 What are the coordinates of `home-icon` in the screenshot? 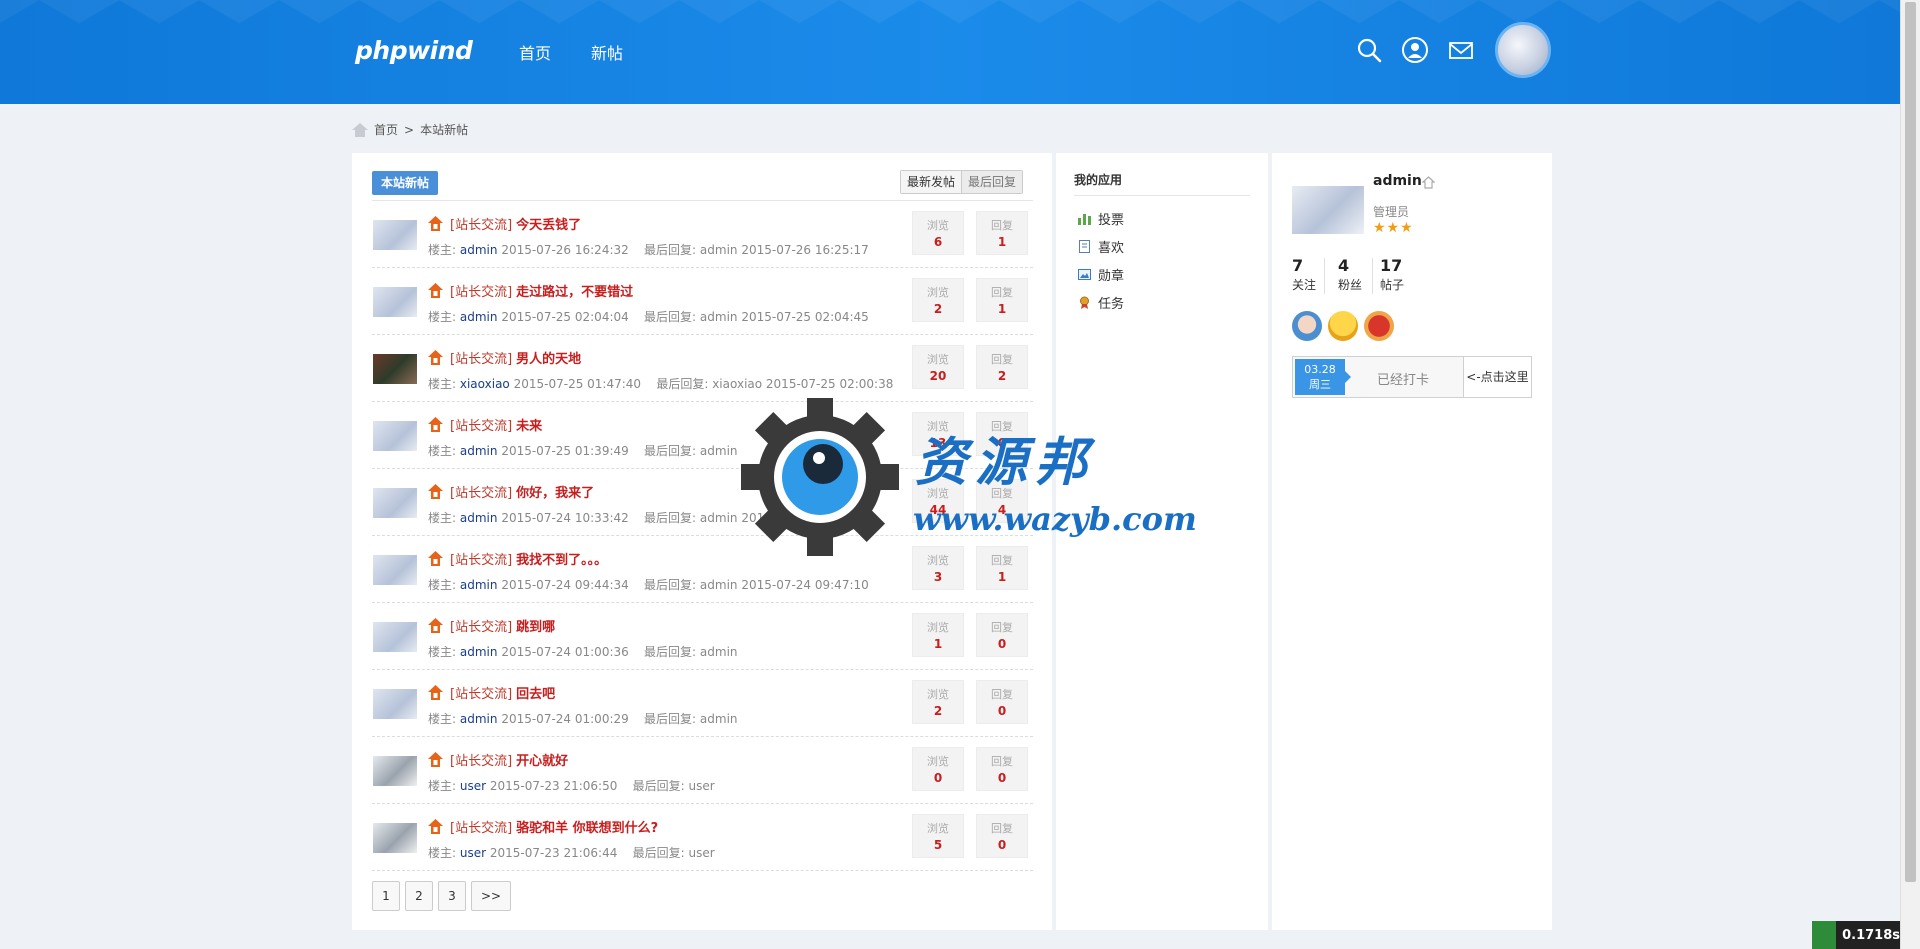 It's located at (360, 129).